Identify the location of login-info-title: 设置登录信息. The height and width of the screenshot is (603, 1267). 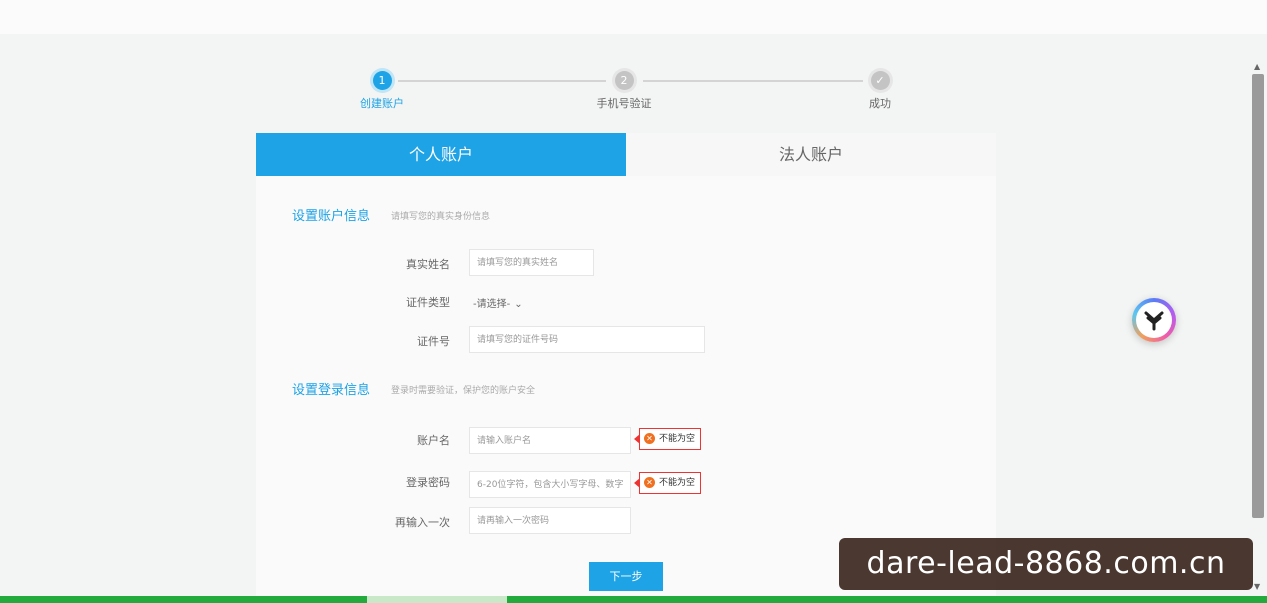
(331, 390).